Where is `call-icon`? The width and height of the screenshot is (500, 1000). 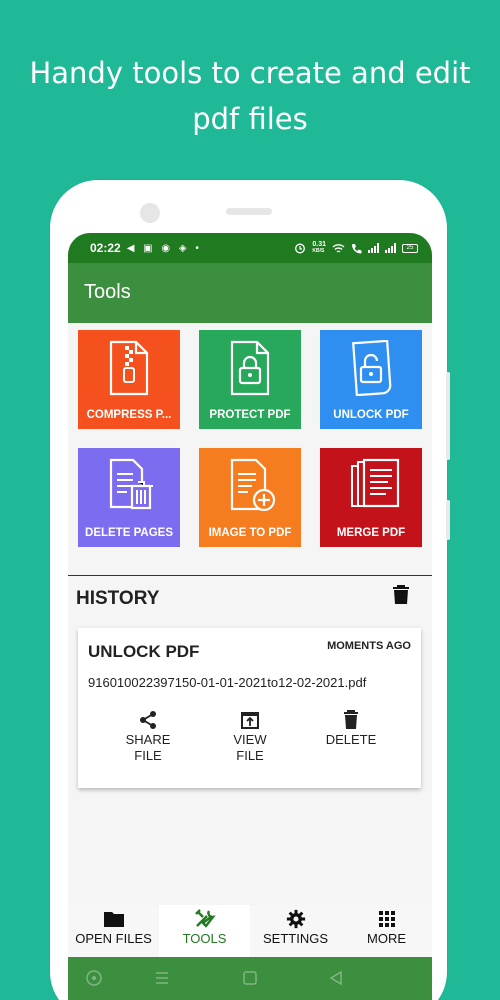
call-icon is located at coordinates (357, 248).